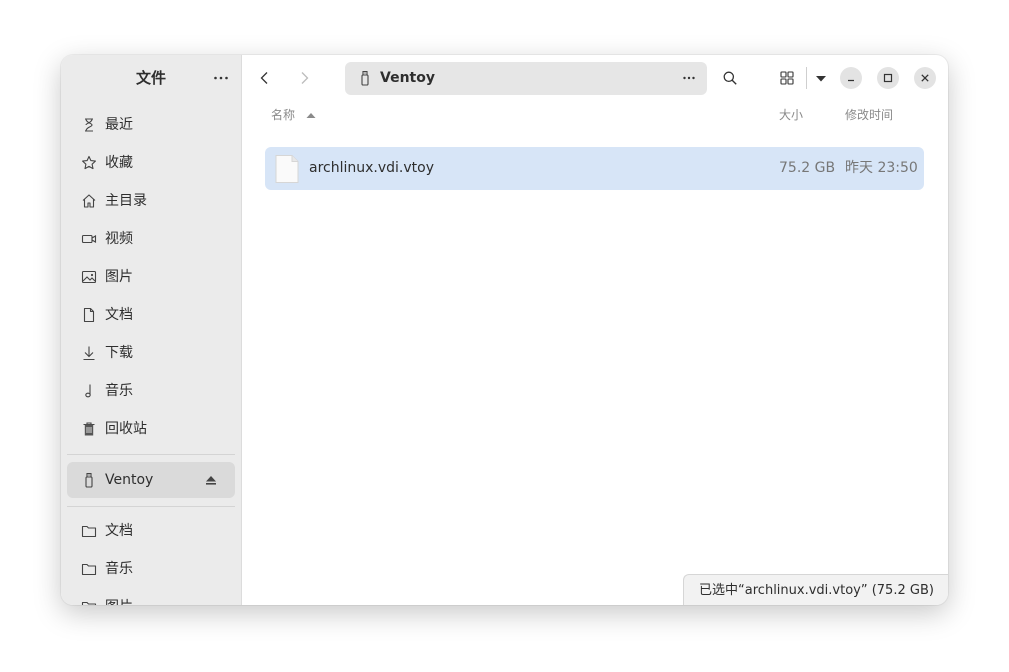 The height and width of the screenshot is (672, 1009). What do you see at coordinates (89, 315) in the screenshot?
I see `document-icon` at bounding box center [89, 315].